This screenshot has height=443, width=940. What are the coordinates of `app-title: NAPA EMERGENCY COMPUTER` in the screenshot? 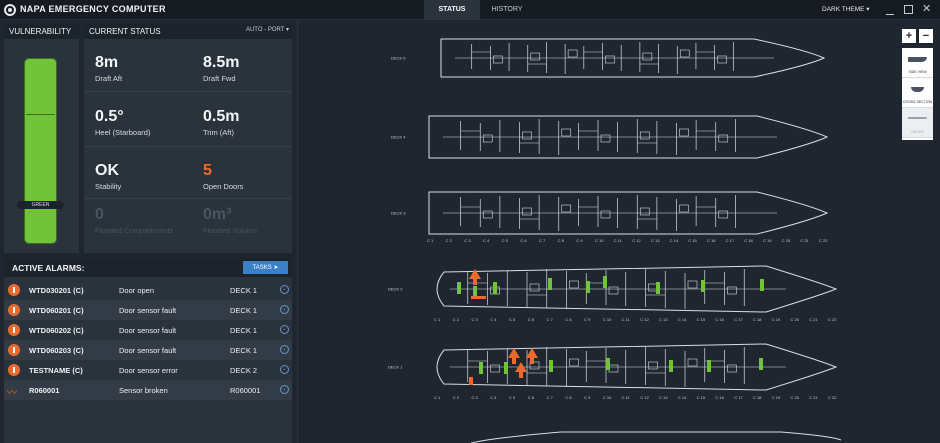 It's located at (93, 9).